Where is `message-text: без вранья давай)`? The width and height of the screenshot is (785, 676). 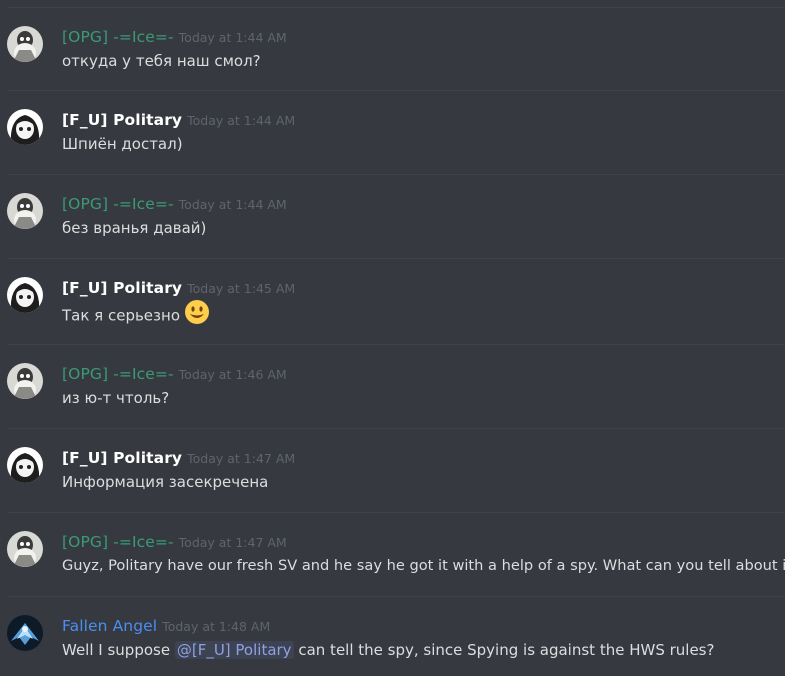 message-text: без вранья давай) is located at coordinates (134, 228).